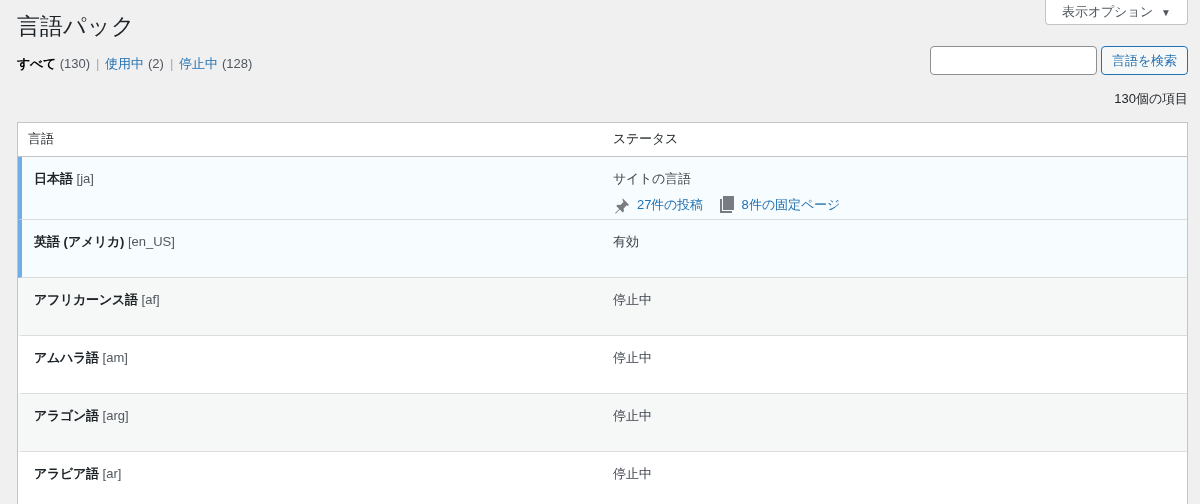  Describe the element at coordinates (1144, 60) in the screenshot. I see `search-button: 言語を検索` at that location.